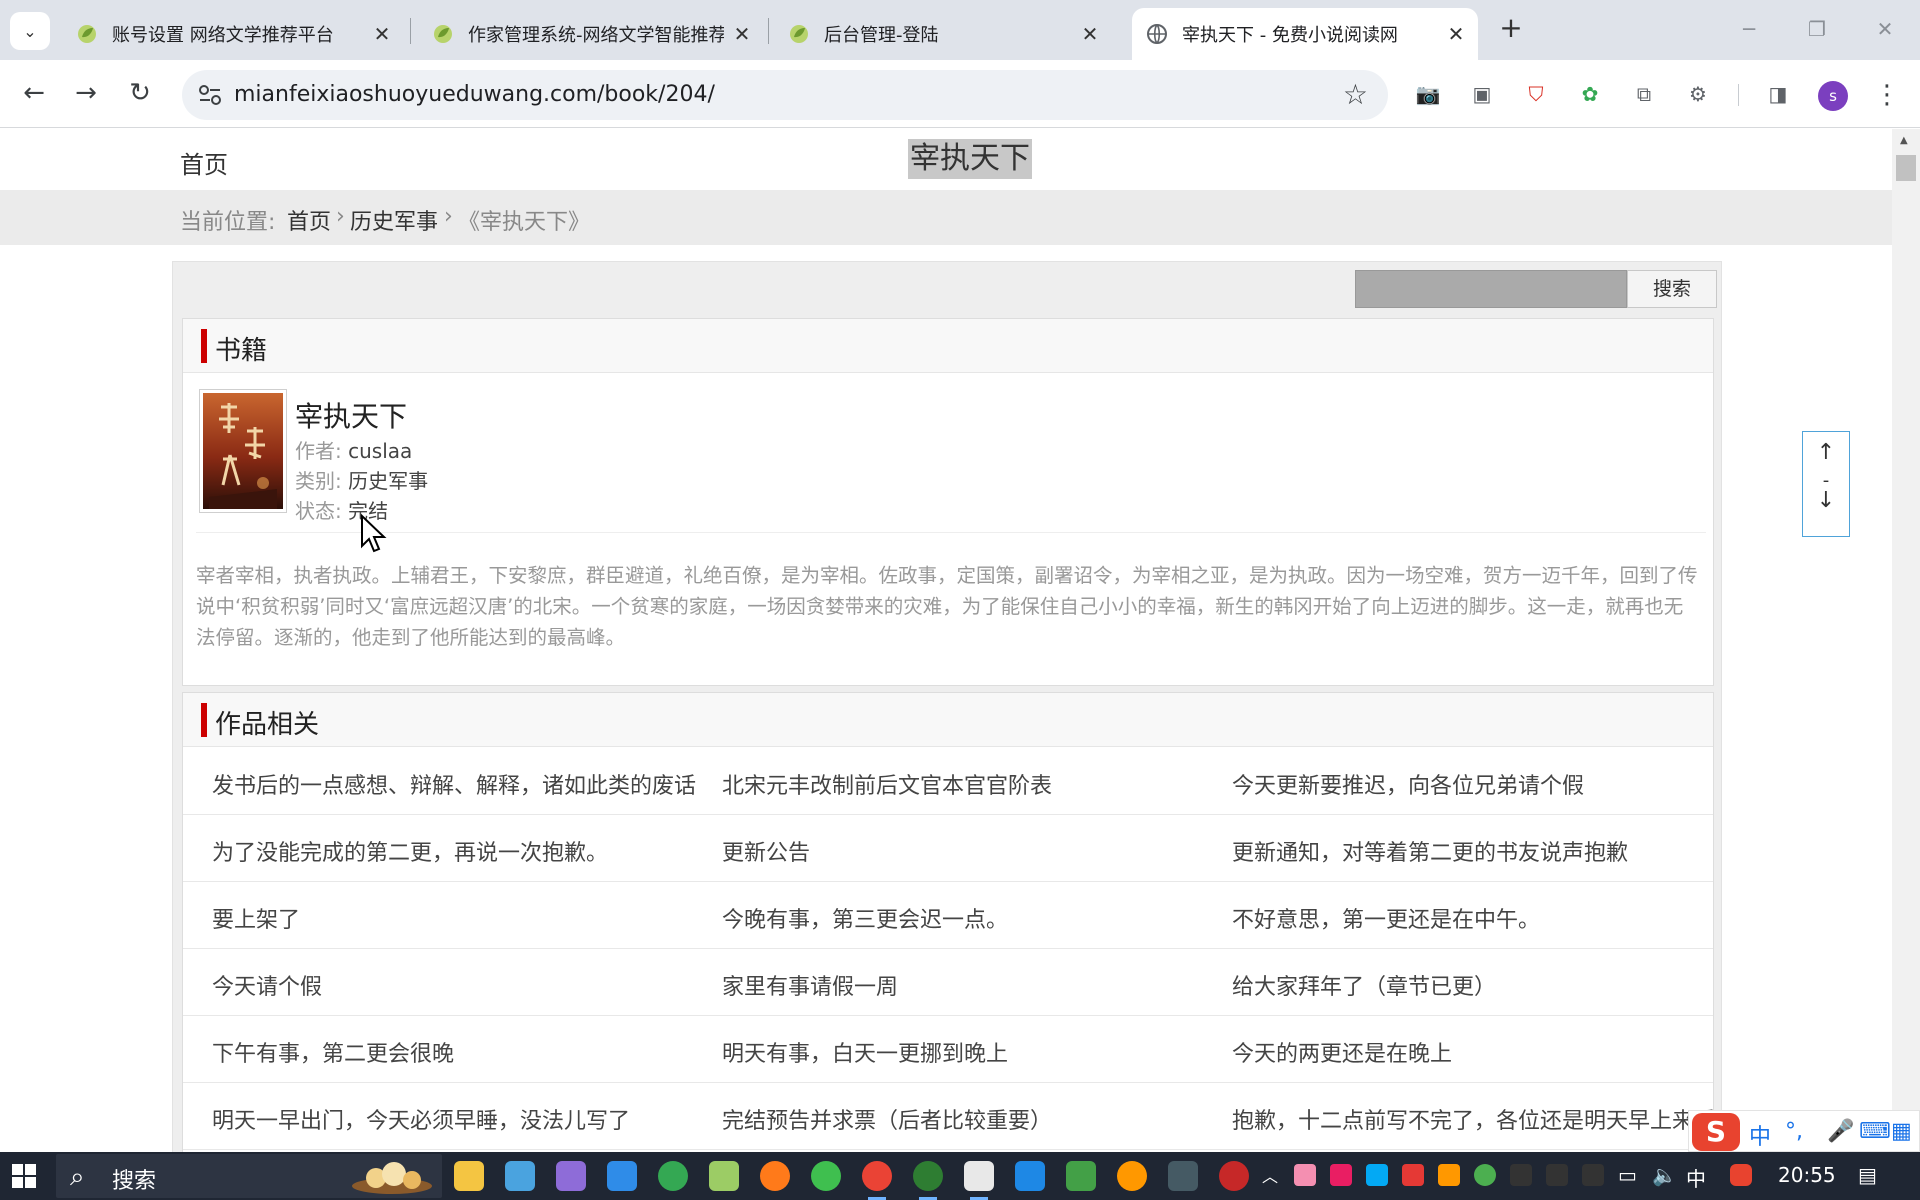  What do you see at coordinates (1081, 1176) in the screenshot?
I see `notepad-icon` at bounding box center [1081, 1176].